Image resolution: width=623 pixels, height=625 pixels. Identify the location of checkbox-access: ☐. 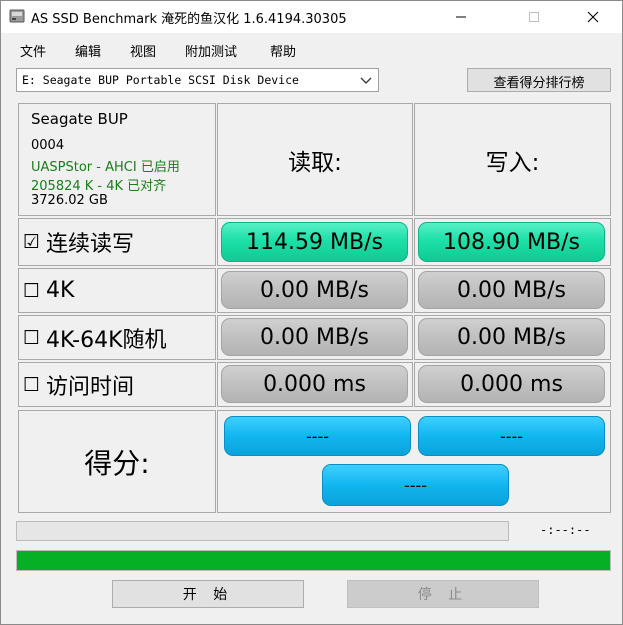
(31, 385).